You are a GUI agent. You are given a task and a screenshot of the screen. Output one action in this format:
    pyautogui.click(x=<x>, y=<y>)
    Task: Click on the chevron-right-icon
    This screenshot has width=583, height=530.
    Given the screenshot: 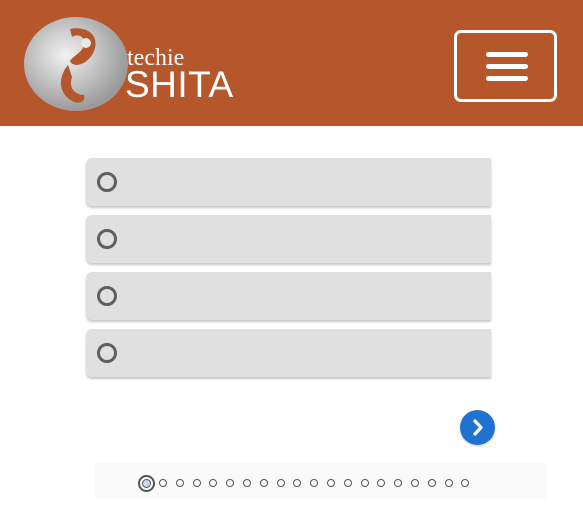 What is the action you would take?
    pyautogui.click(x=478, y=427)
    